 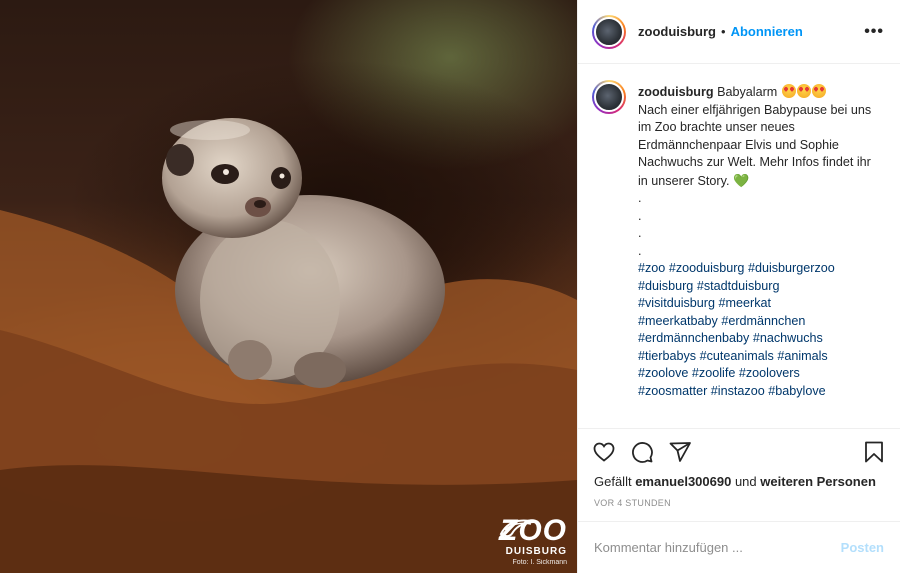 What do you see at coordinates (678, 321) in the screenshot?
I see `hashtag-link: #meerkatbaby` at bounding box center [678, 321].